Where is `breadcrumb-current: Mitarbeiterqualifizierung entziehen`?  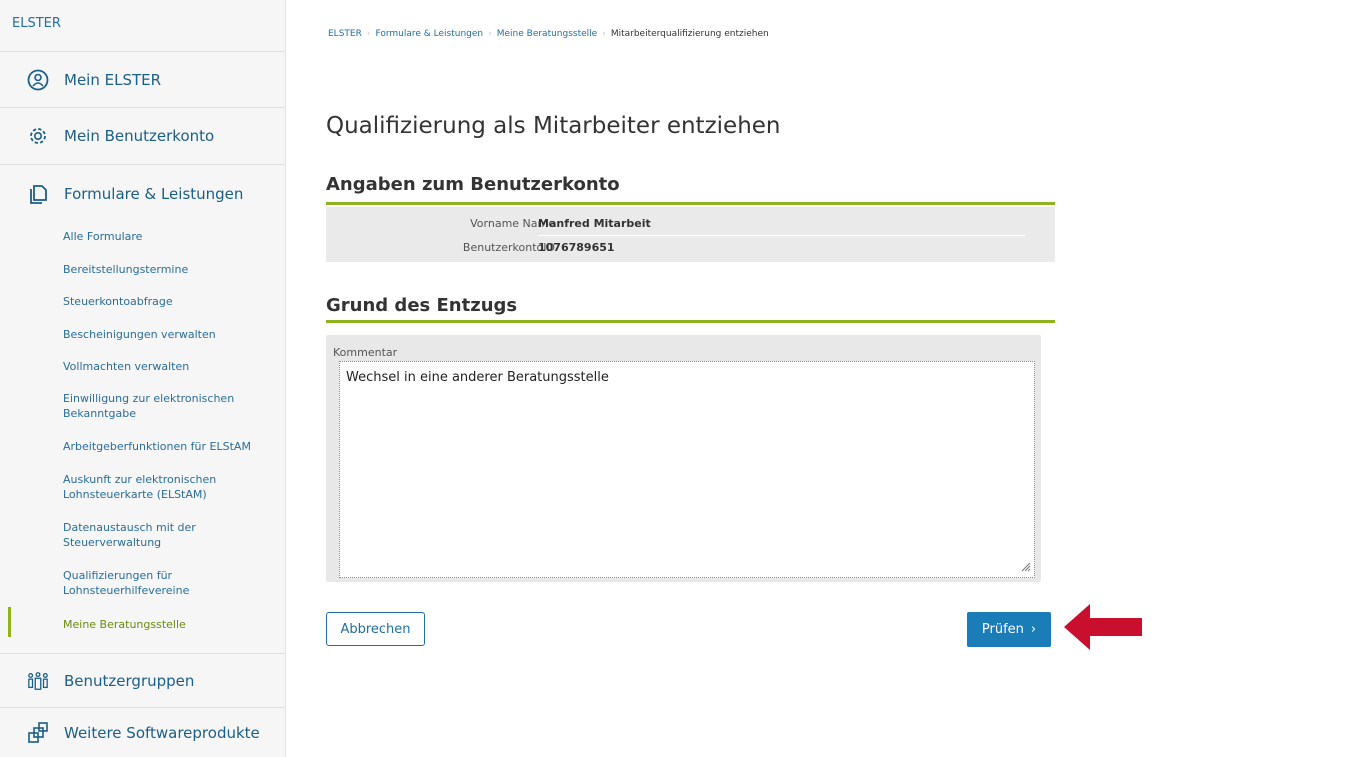
breadcrumb-current: Mitarbeiterqualifizierung entziehen is located at coordinates (689, 34).